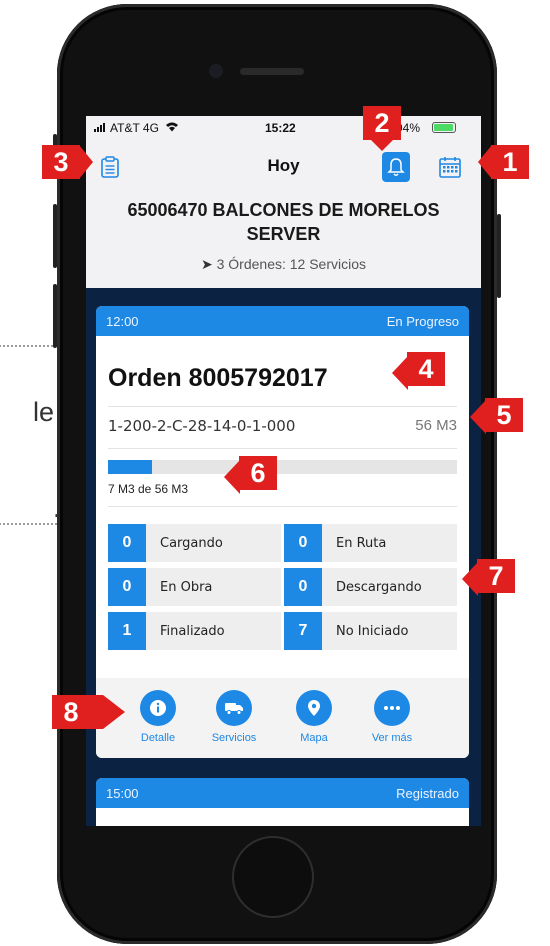 The image size is (550, 946). Describe the element at coordinates (396, 167) in the screenshot. I see `bell-icon` at that location.